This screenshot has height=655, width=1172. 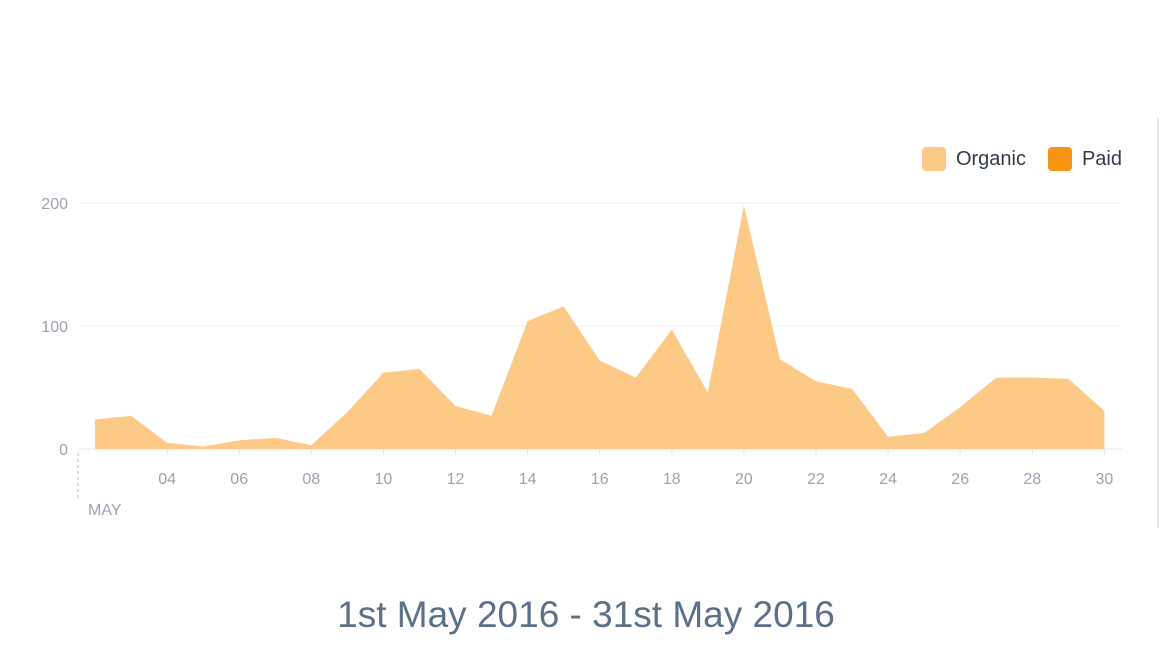 What do you see at coordinates (528, 479) in the screenshot?
I see `x-tick-label-14: 14` at bounding box center [528, 479].